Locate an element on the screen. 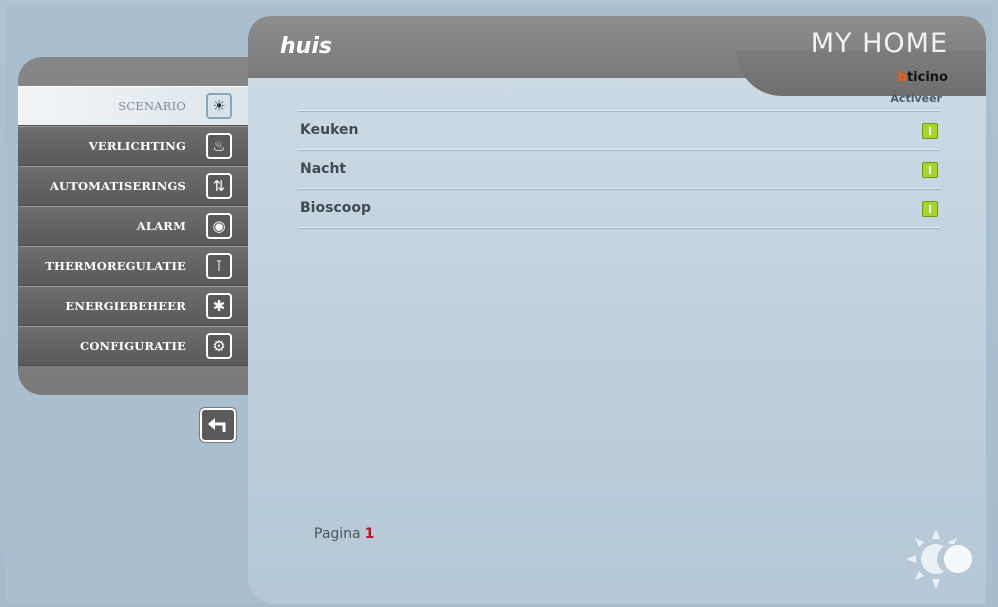  bticino-logo: bticino is located at coordinates (923, 77).